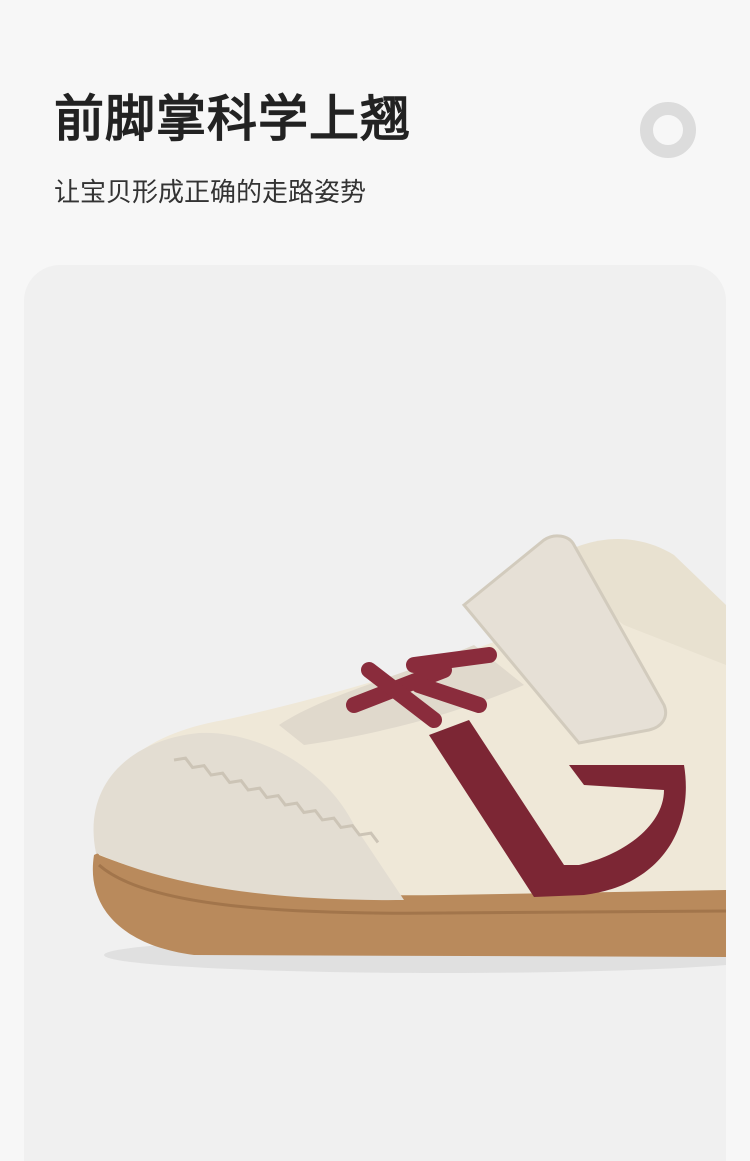 The width and height of the screenshot is (750, 1161). I want to click on decorative-ring-icon, so click(668, 130).